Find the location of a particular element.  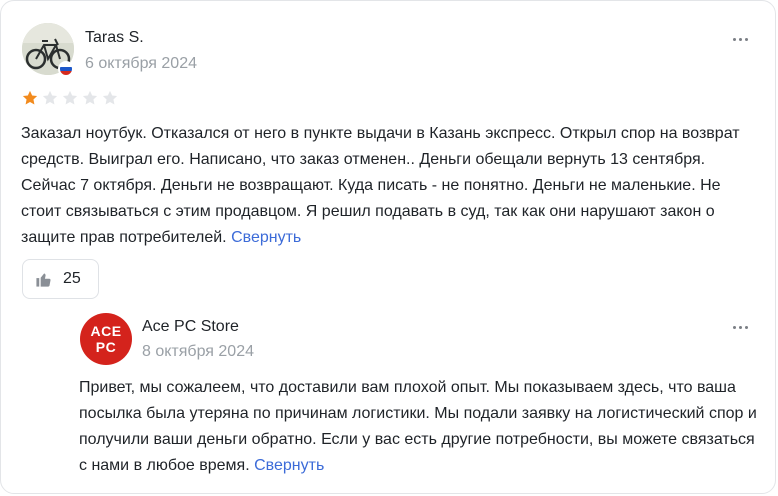

review-more-options-button is located at coordinates (740, 39).